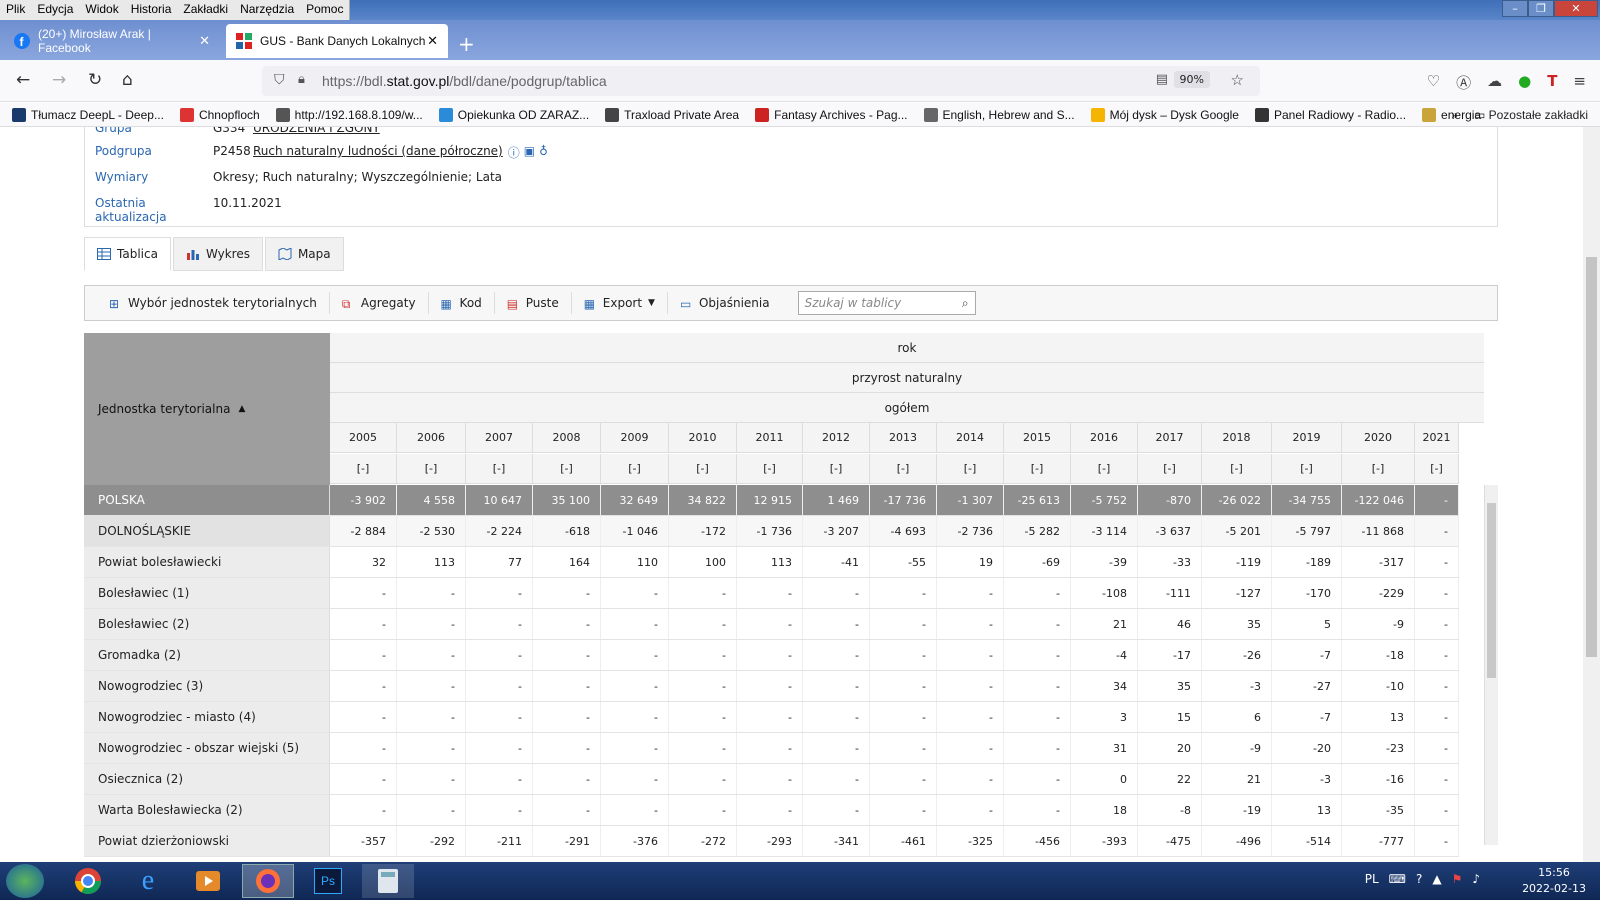 The image size is (1600, 900). Describe the element at coordinates (1037, 438) in the screenshot. I see `year-header: 2015` at that location.